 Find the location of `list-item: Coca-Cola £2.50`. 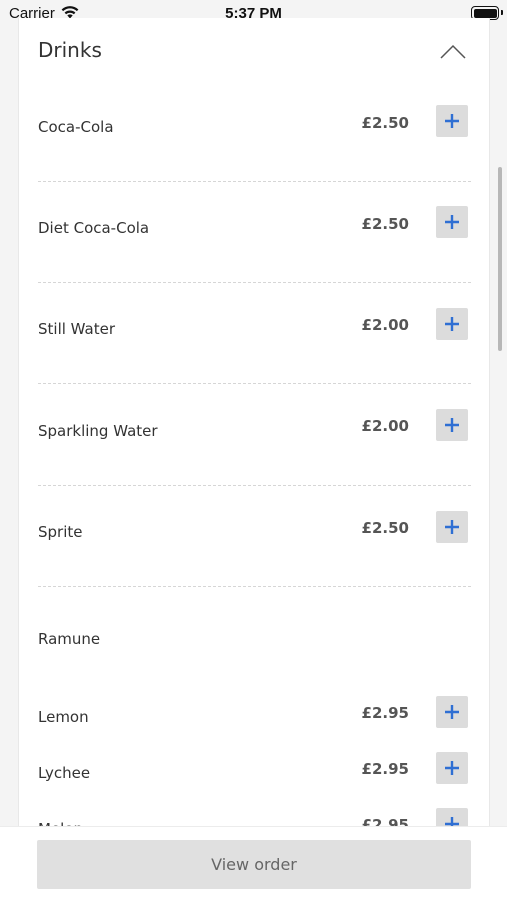

list-item: Coca-Cola £2.50 is located at coordinates (254, 133).